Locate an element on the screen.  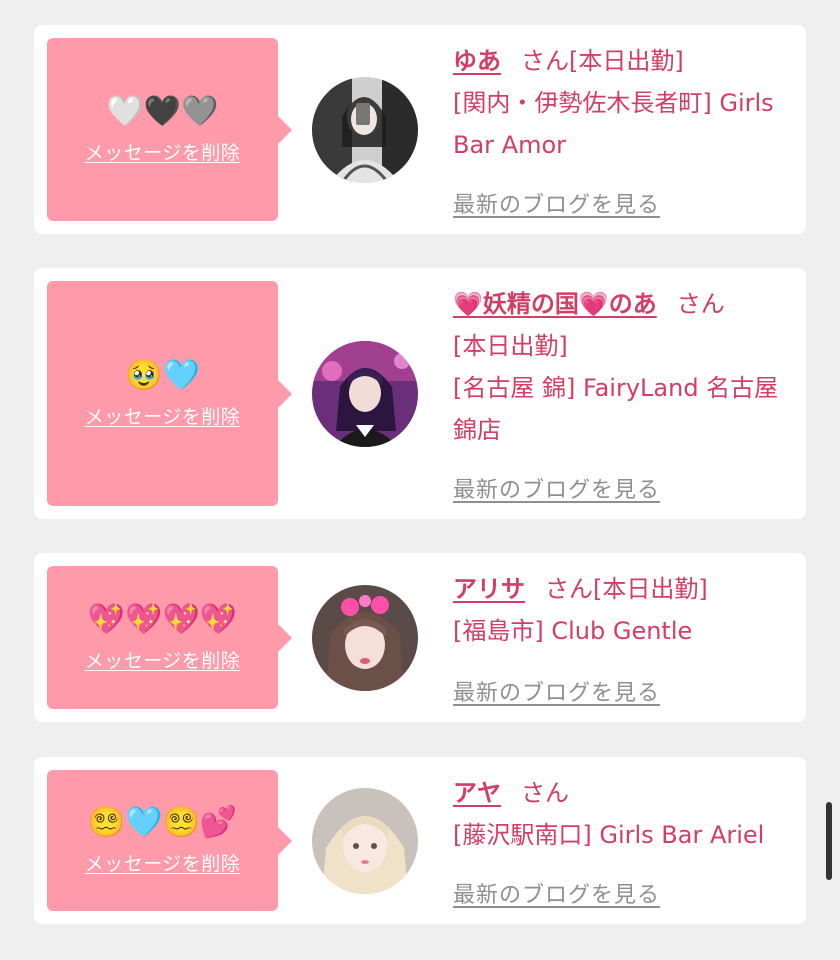
cast-name-link: ゆあ is located at coordinates (477, 61).